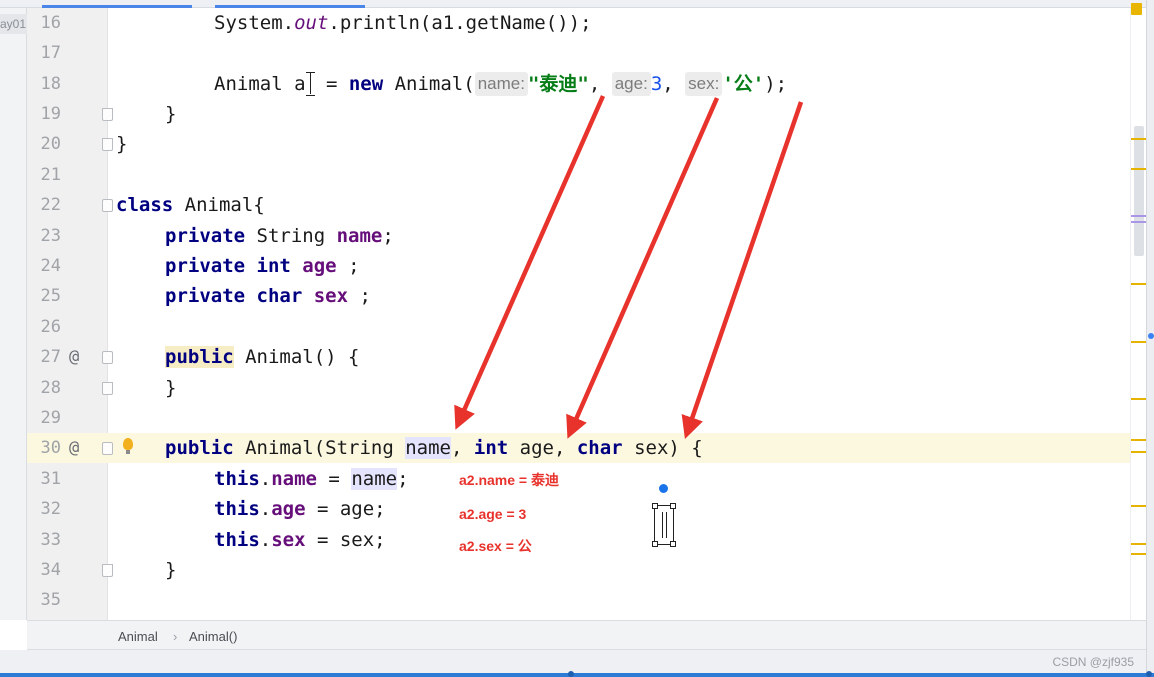 Image resolution: width=1154 pixels, height=677 pixels. What do you see at coordinates (50, 509) in the screenshot?
I see `line-number: 32` at bounding box center [50, 509].